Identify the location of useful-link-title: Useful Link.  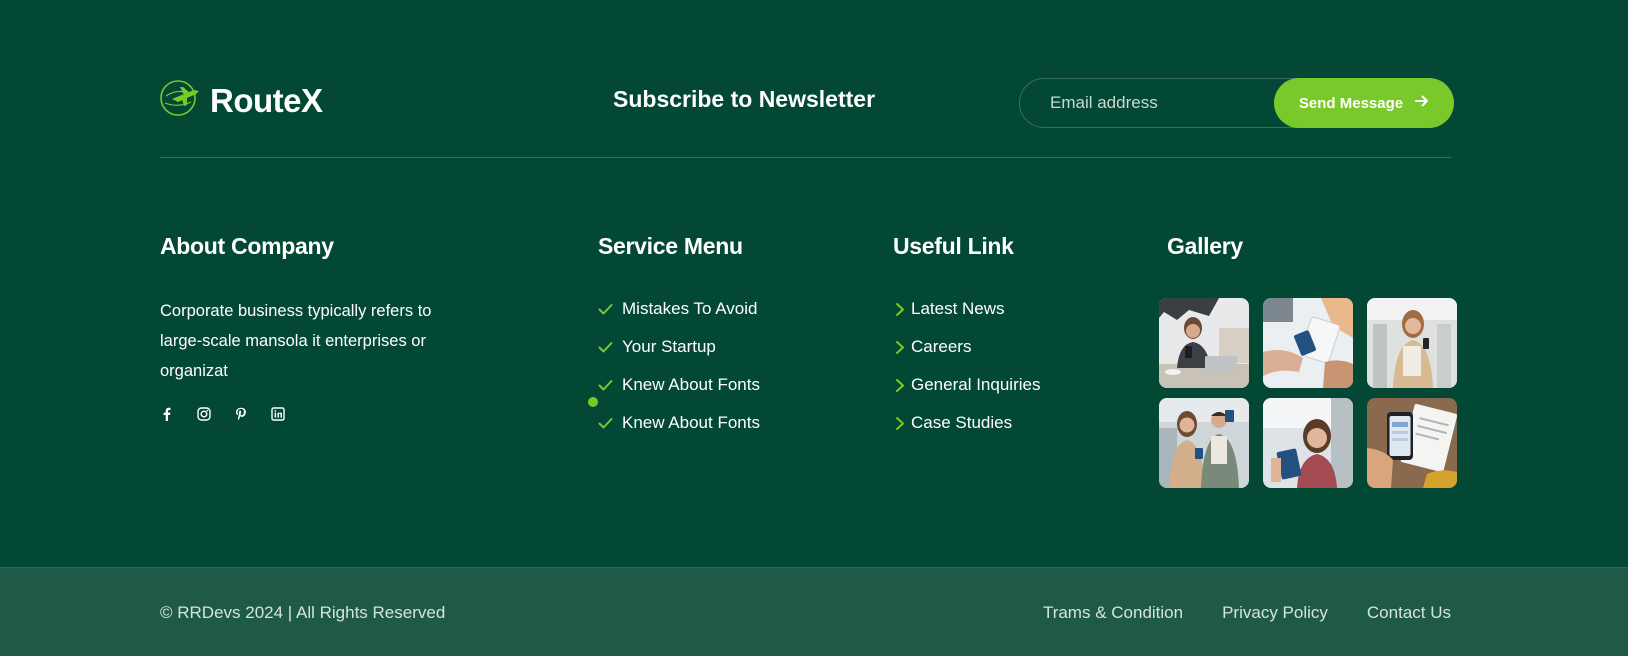
(953, 246).